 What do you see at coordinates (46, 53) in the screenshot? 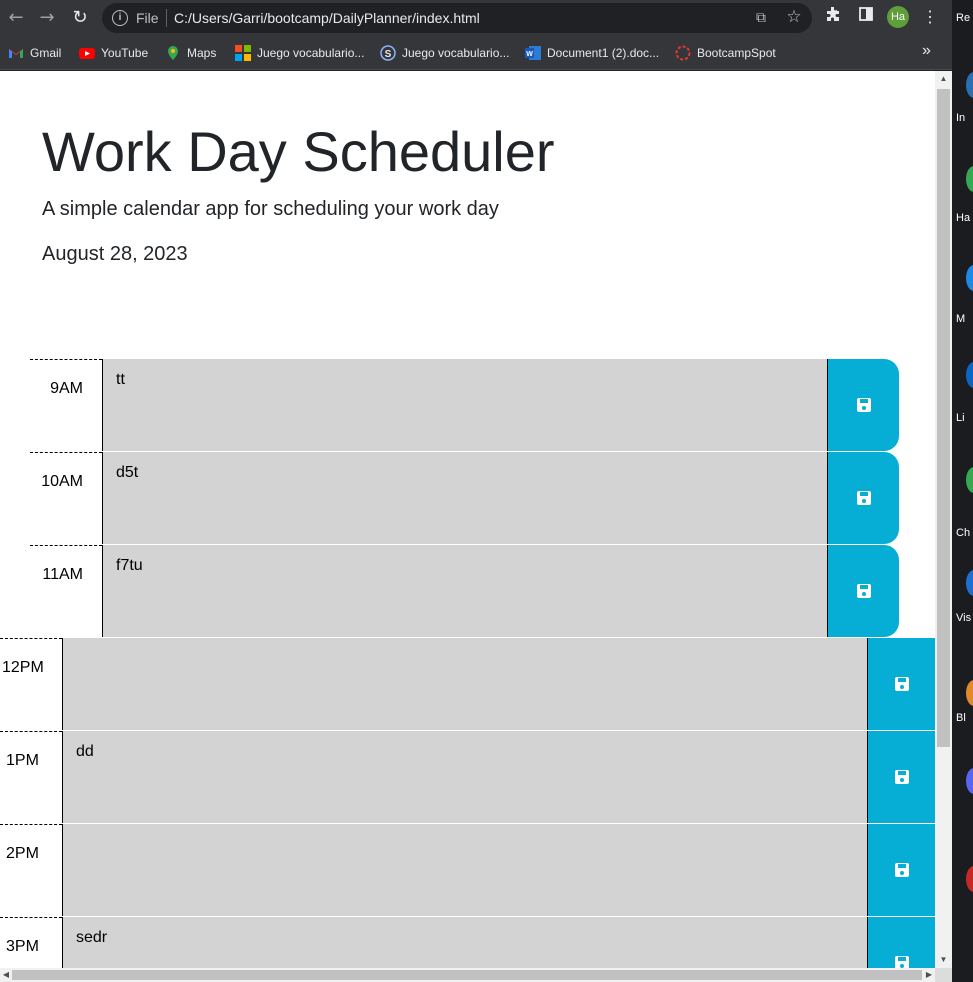
I see `bookmark-label: Gmail` at bounding box center [46, 53].